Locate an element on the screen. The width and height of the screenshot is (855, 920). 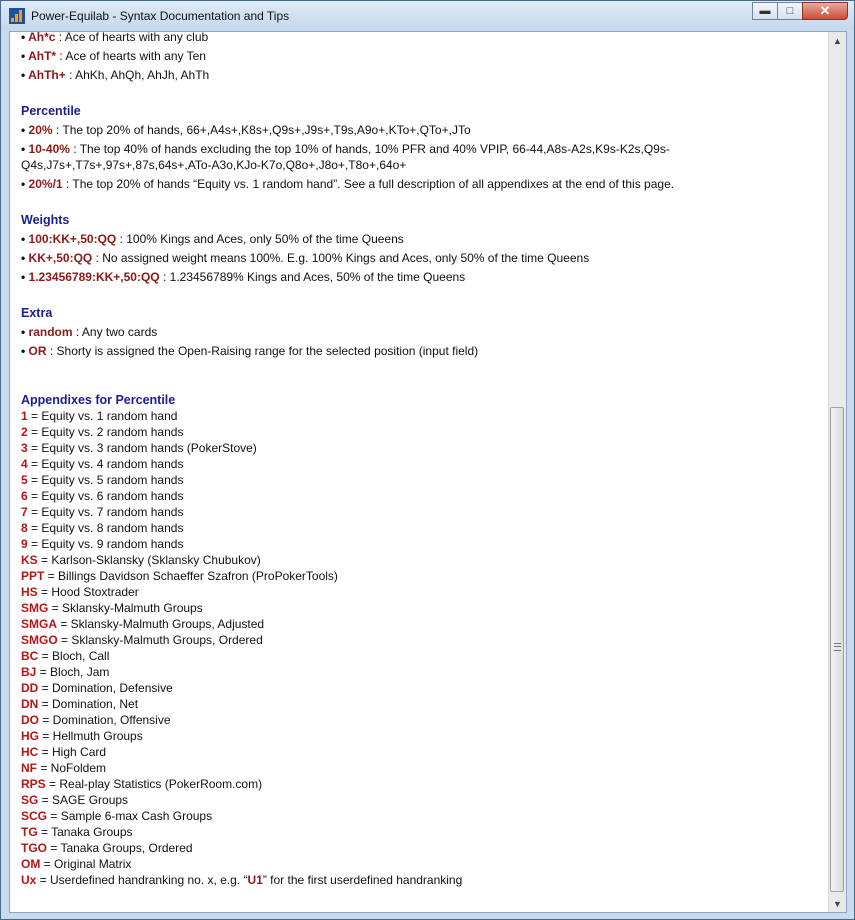
appendix-item: 2 = Equity vs. 2 random hands is located at coordinates (421, 432).